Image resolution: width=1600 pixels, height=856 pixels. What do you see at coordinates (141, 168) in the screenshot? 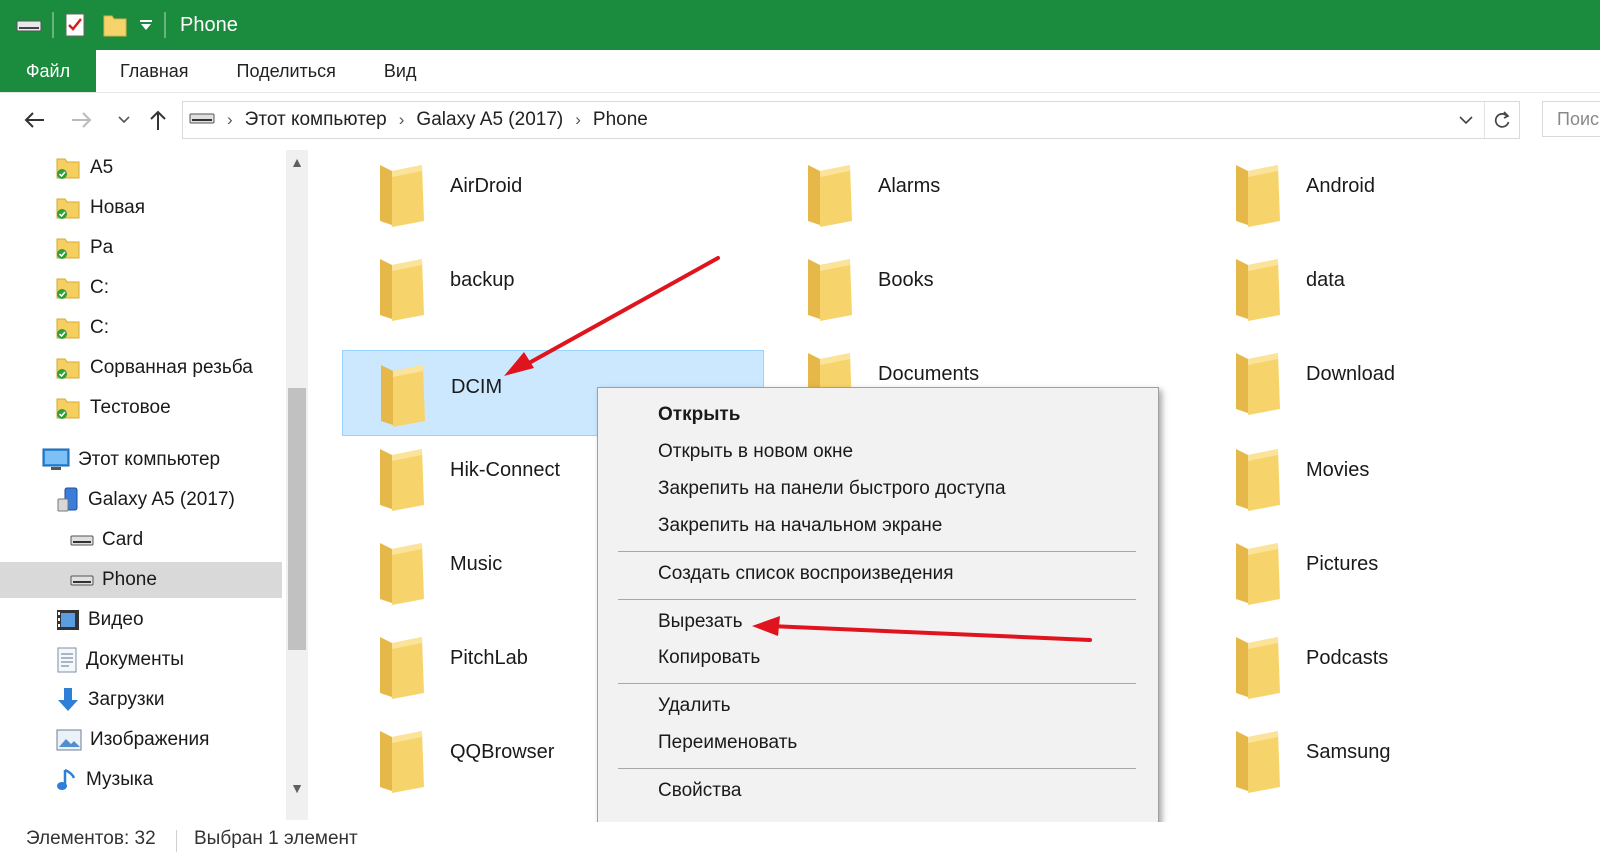
I see `nav-item-quick-access: A5` at bounding box center [141, 168].